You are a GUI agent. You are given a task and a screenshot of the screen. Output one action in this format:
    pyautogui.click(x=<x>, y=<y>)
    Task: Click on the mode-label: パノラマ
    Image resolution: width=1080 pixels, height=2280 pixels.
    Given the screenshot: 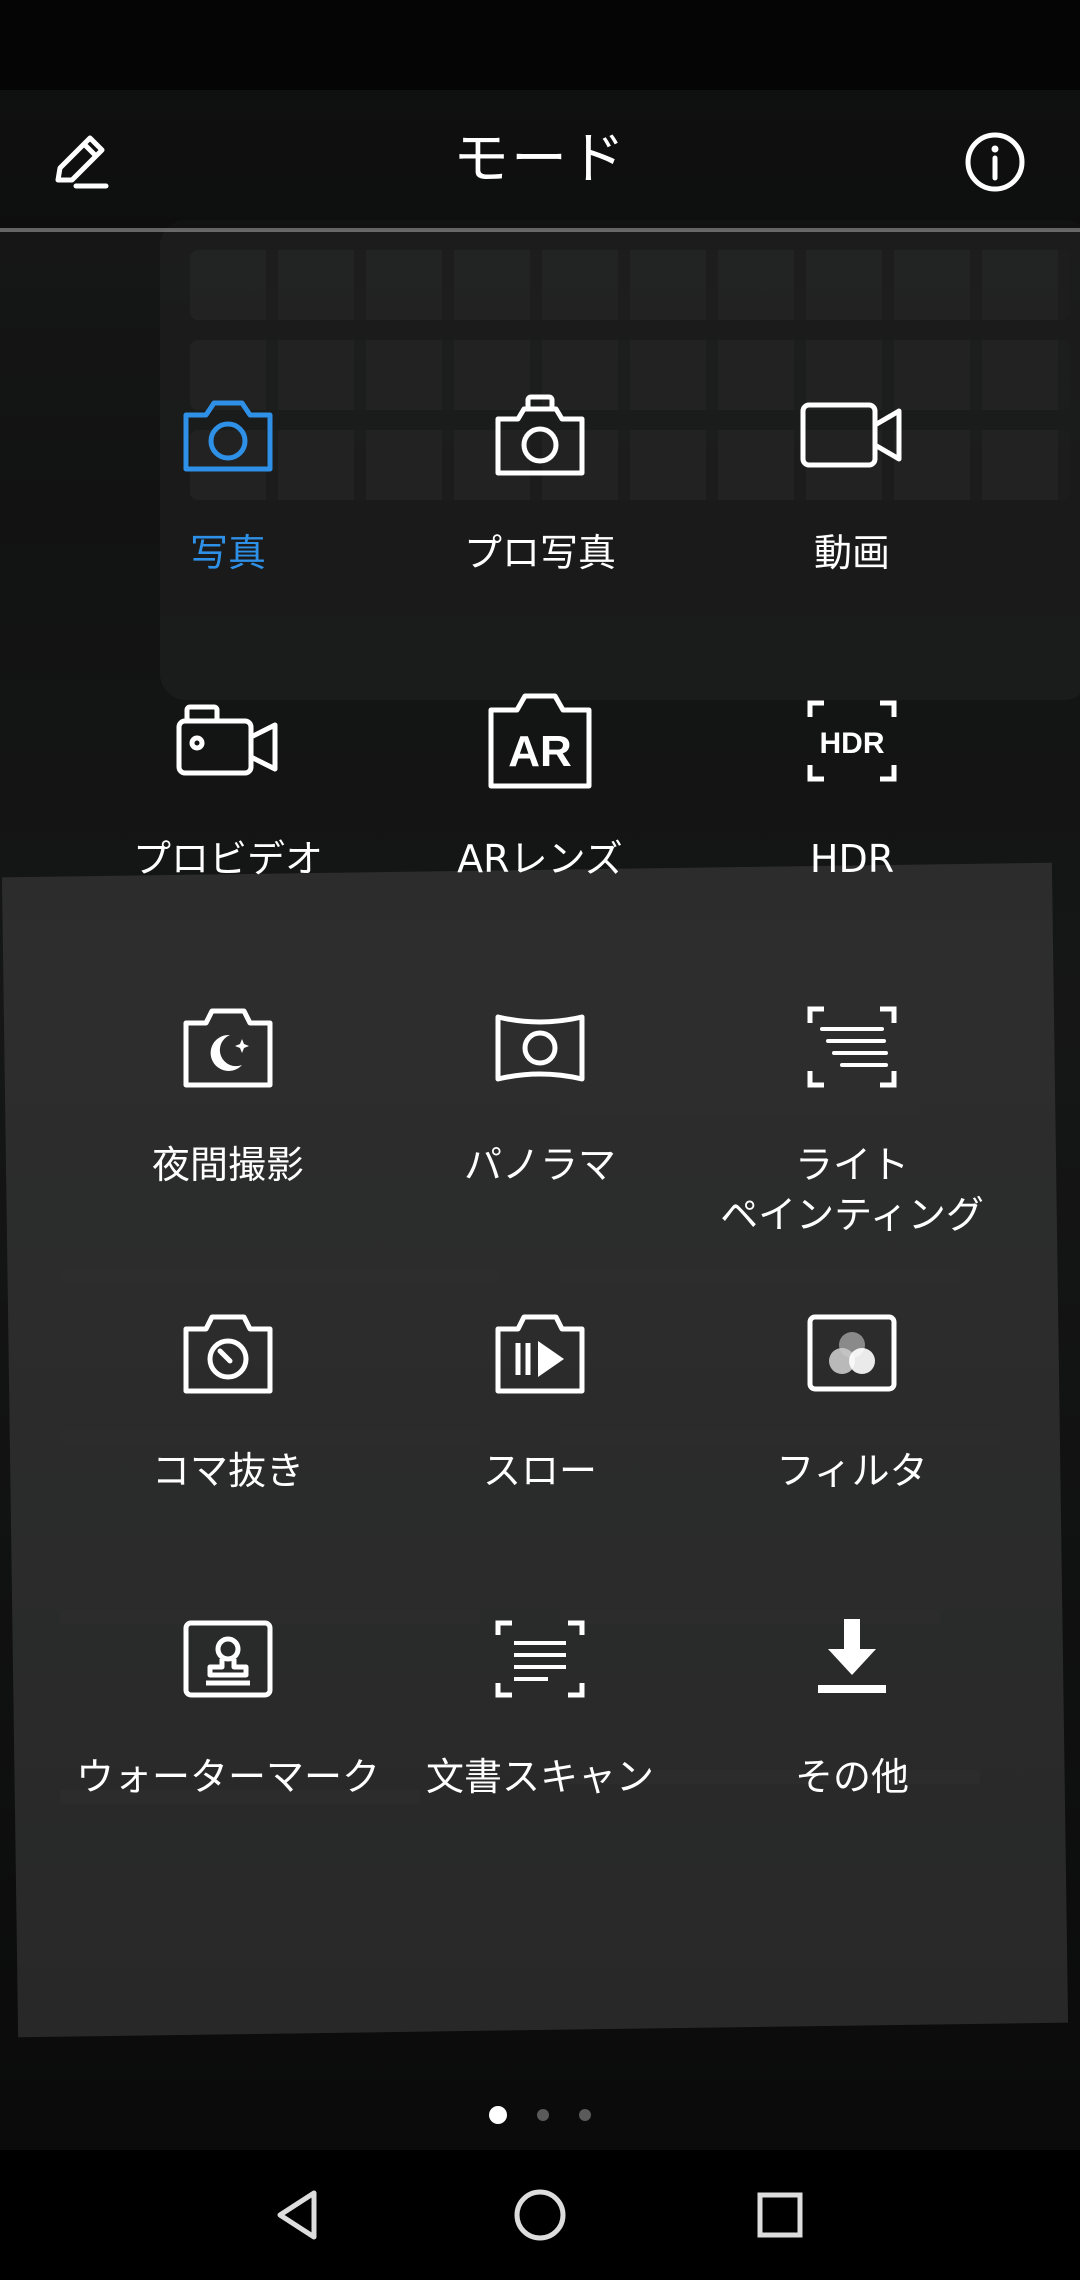 What is the action you would take?
    pyautogui.click(x=539, y=1165)
    